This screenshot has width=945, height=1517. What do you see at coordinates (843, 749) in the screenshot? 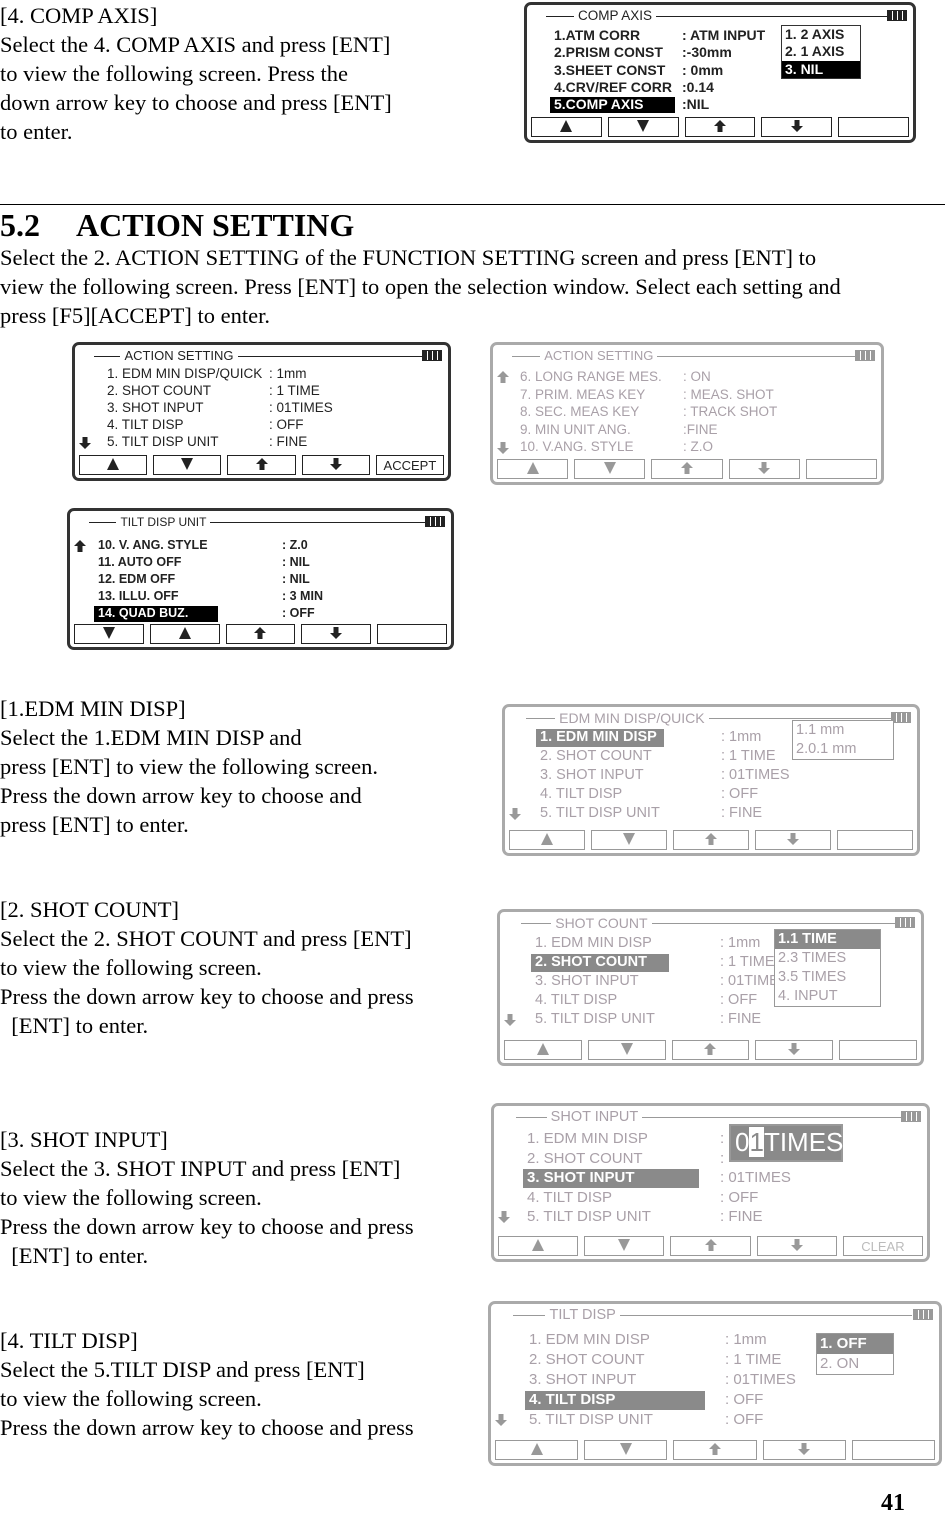
I see `popup-option: 2.0.1 mm` at bounding box center [843, 749].